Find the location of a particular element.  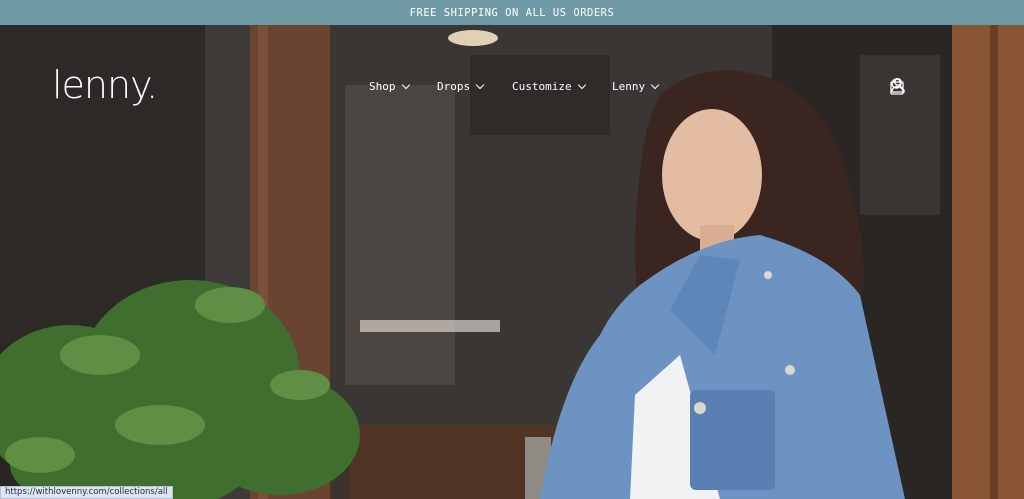

nav-item-label: Shop is located at coordinates (382, 86).